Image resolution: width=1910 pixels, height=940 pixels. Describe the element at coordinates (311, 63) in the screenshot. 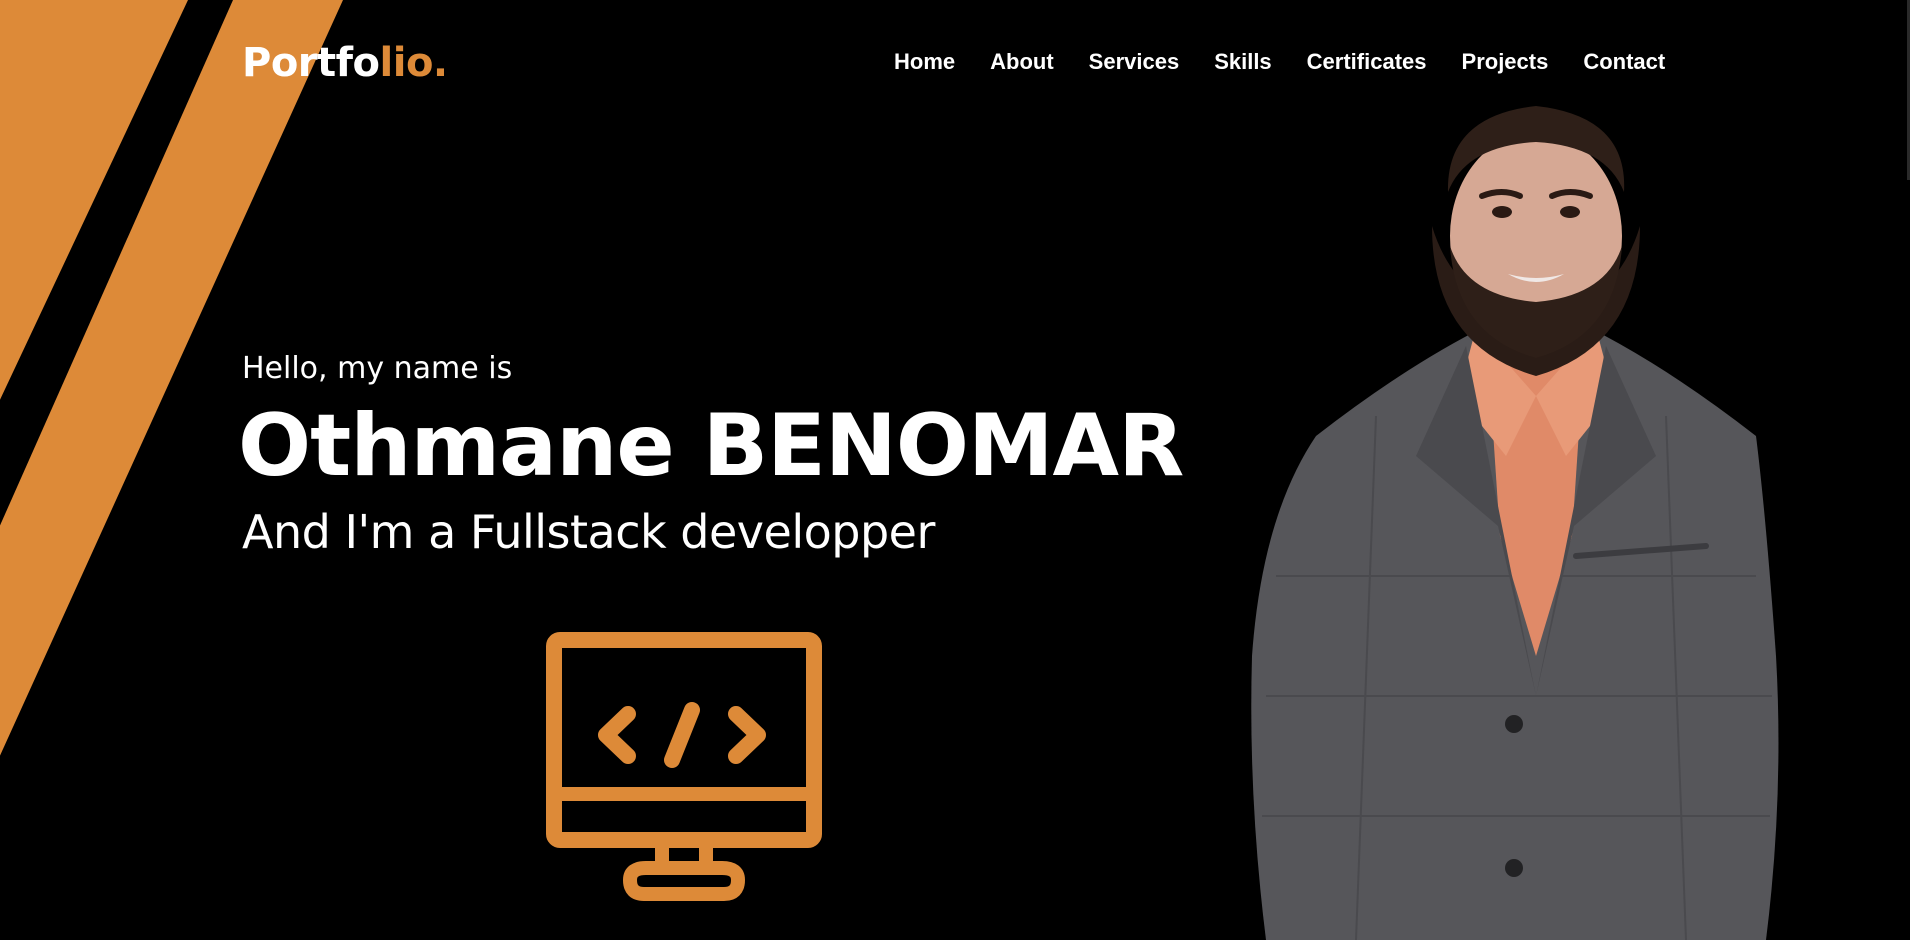

I see `logo-text-main: Portfo` at that location.